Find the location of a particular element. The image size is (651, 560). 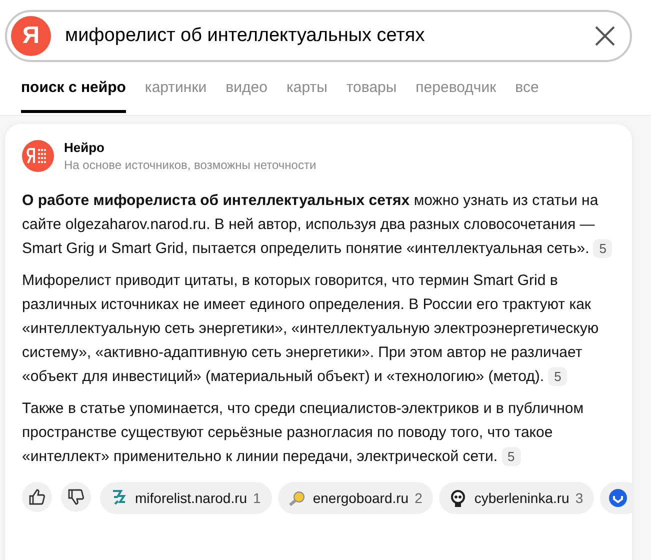

answer-title: Нейро is located at coordinates (85, 147).